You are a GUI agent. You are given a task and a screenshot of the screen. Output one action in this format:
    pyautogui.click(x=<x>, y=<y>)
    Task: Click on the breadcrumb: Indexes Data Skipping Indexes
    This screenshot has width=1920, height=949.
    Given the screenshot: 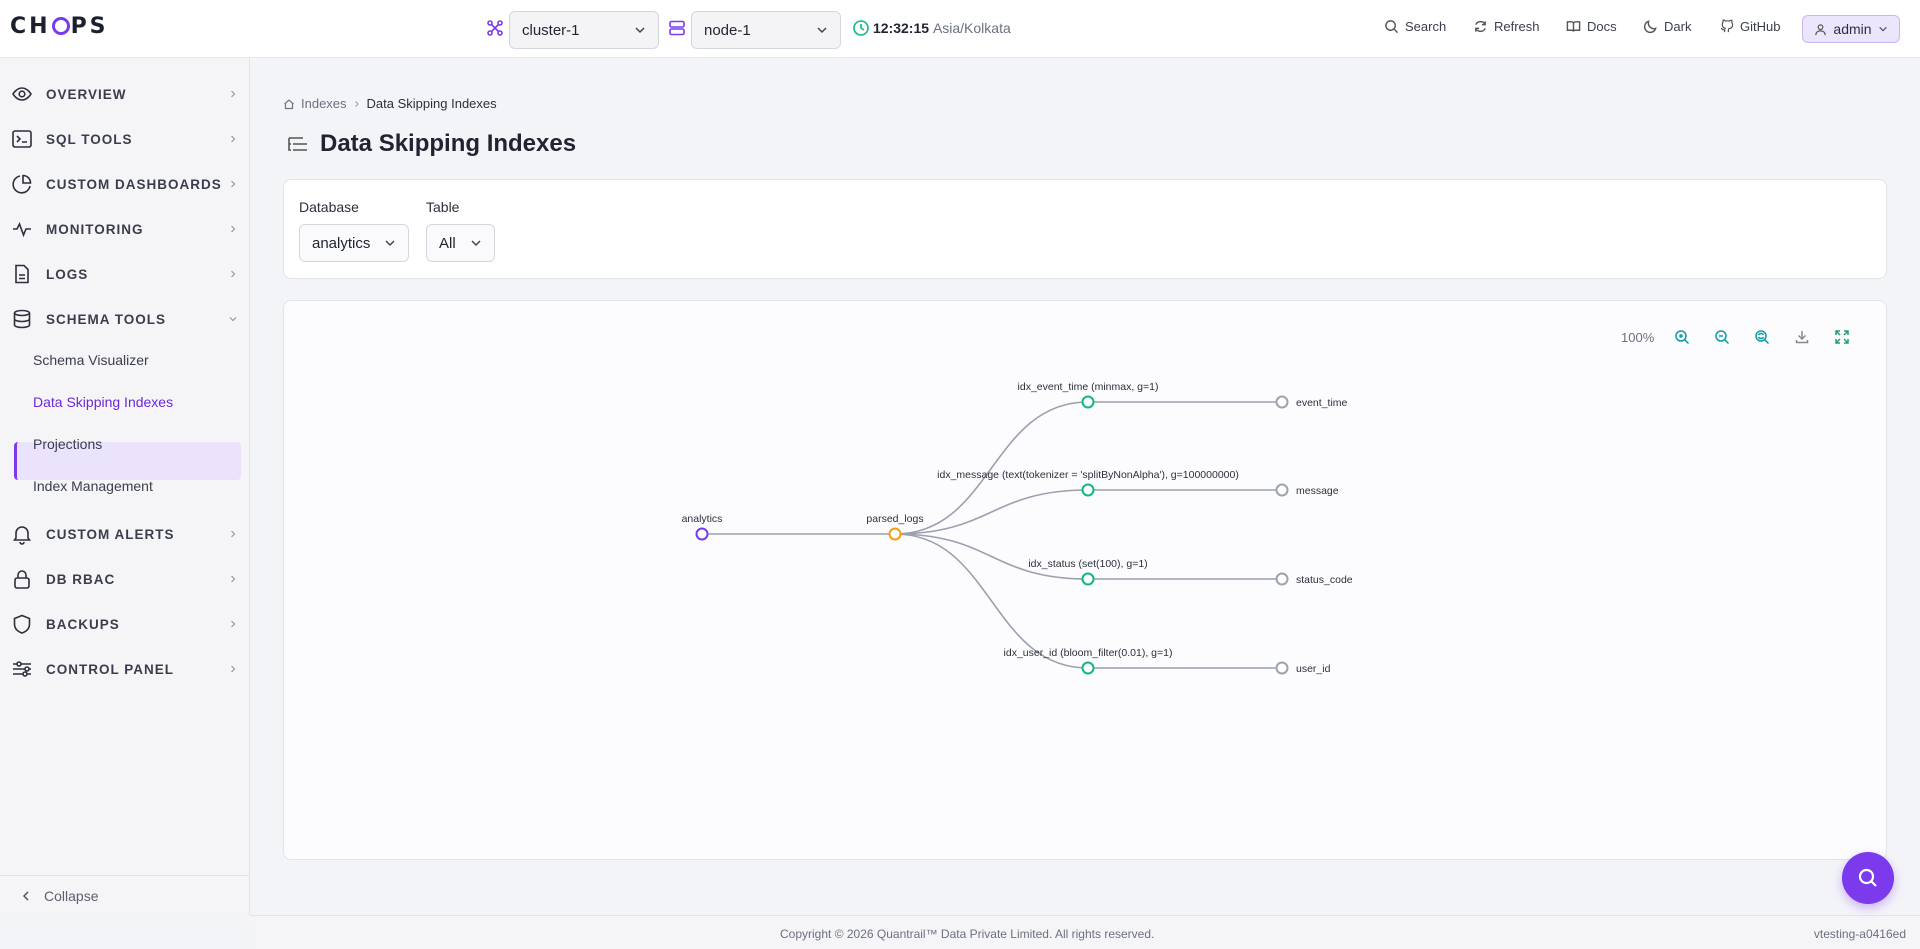 What is the action you would take?
    pyautogui.click(x=390, y=103)
    